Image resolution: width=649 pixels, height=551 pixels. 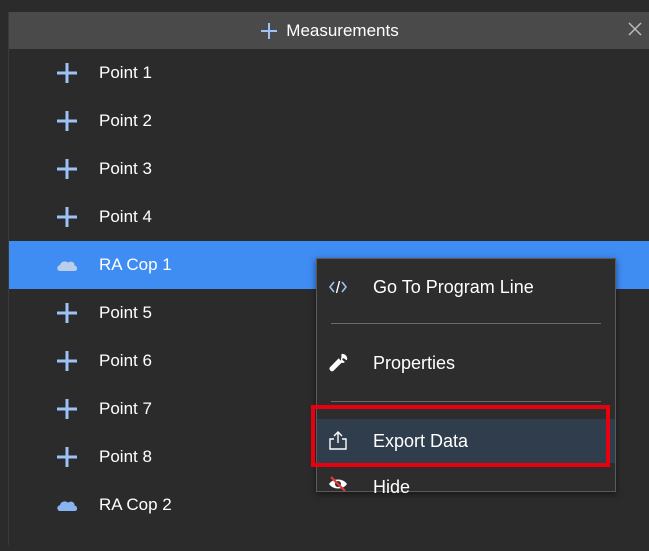 What do you see at coordinates (135, 504) in the screenshot?
I see `list-item-label: RA Cop 2` at bounding box center [135, 504].